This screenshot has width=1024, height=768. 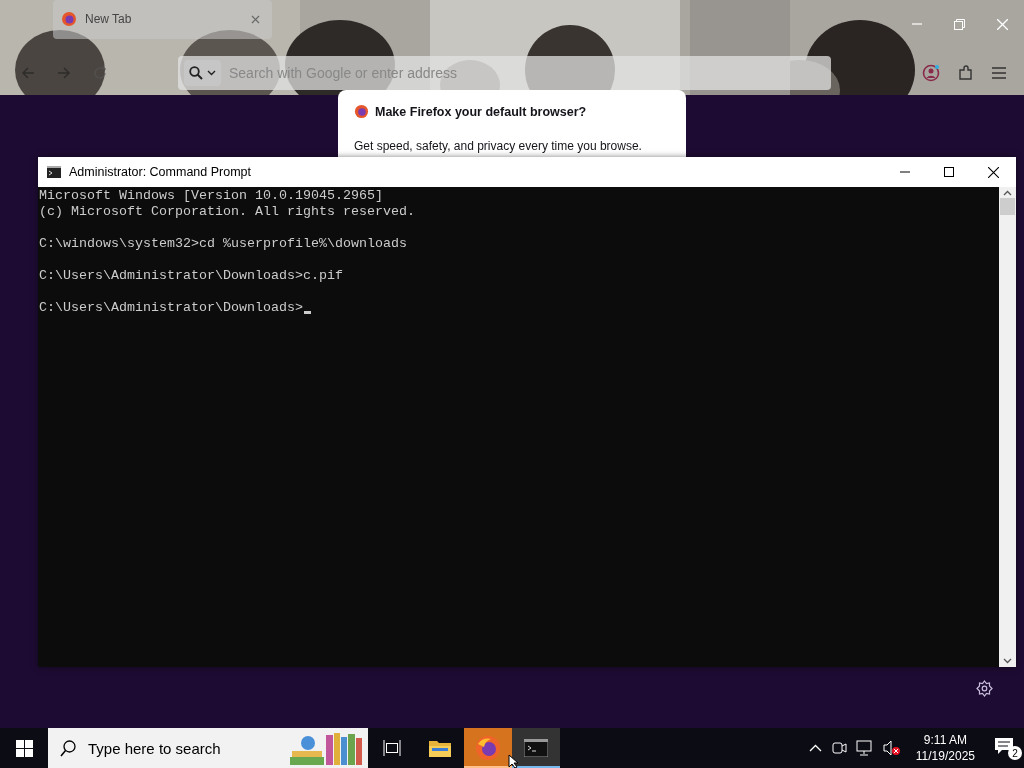 I want to click on scroll-down-icon, so click(x=1007, y=661).